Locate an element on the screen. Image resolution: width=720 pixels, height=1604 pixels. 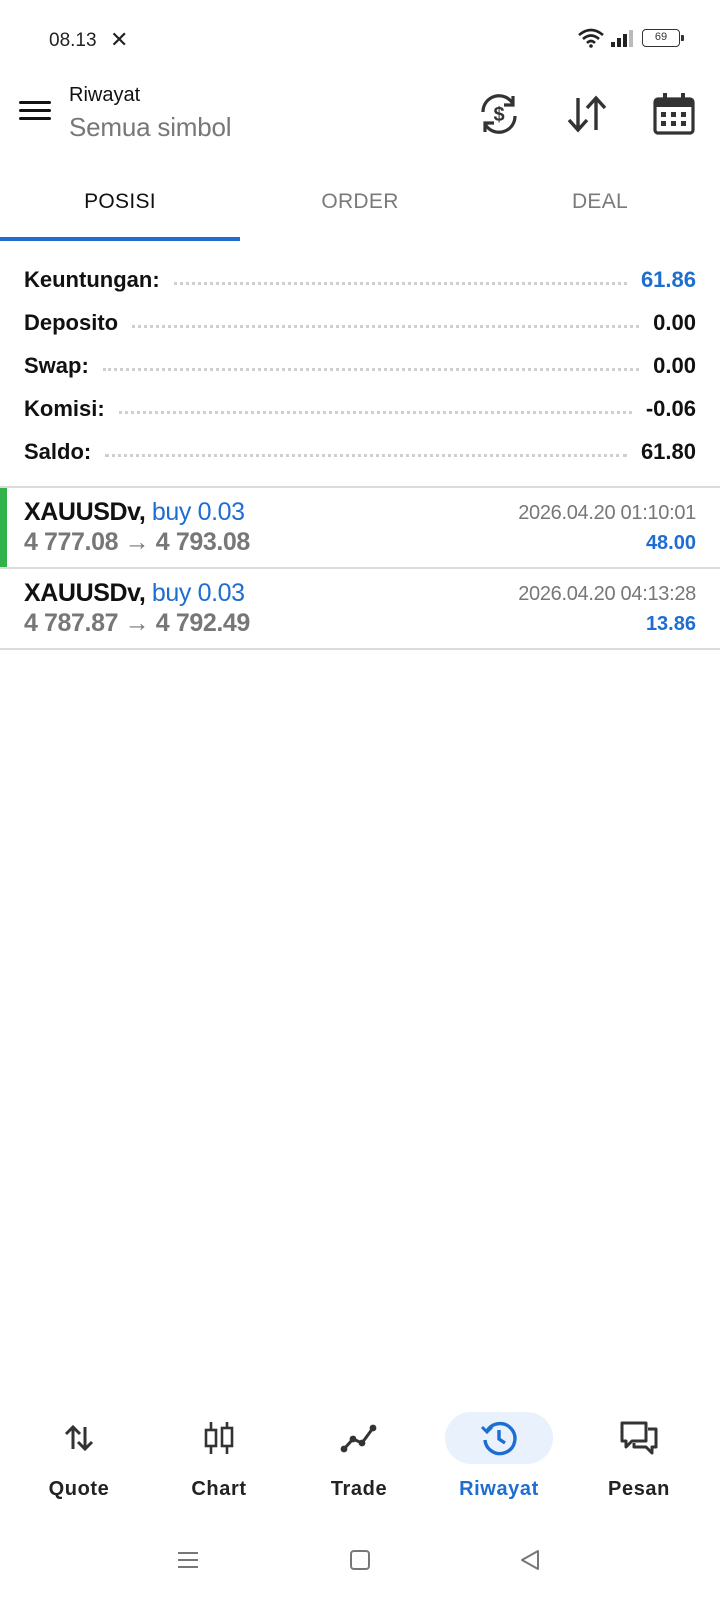
summary-row-commission: Komisi: -0.06 is located at coordinates (360, 408).